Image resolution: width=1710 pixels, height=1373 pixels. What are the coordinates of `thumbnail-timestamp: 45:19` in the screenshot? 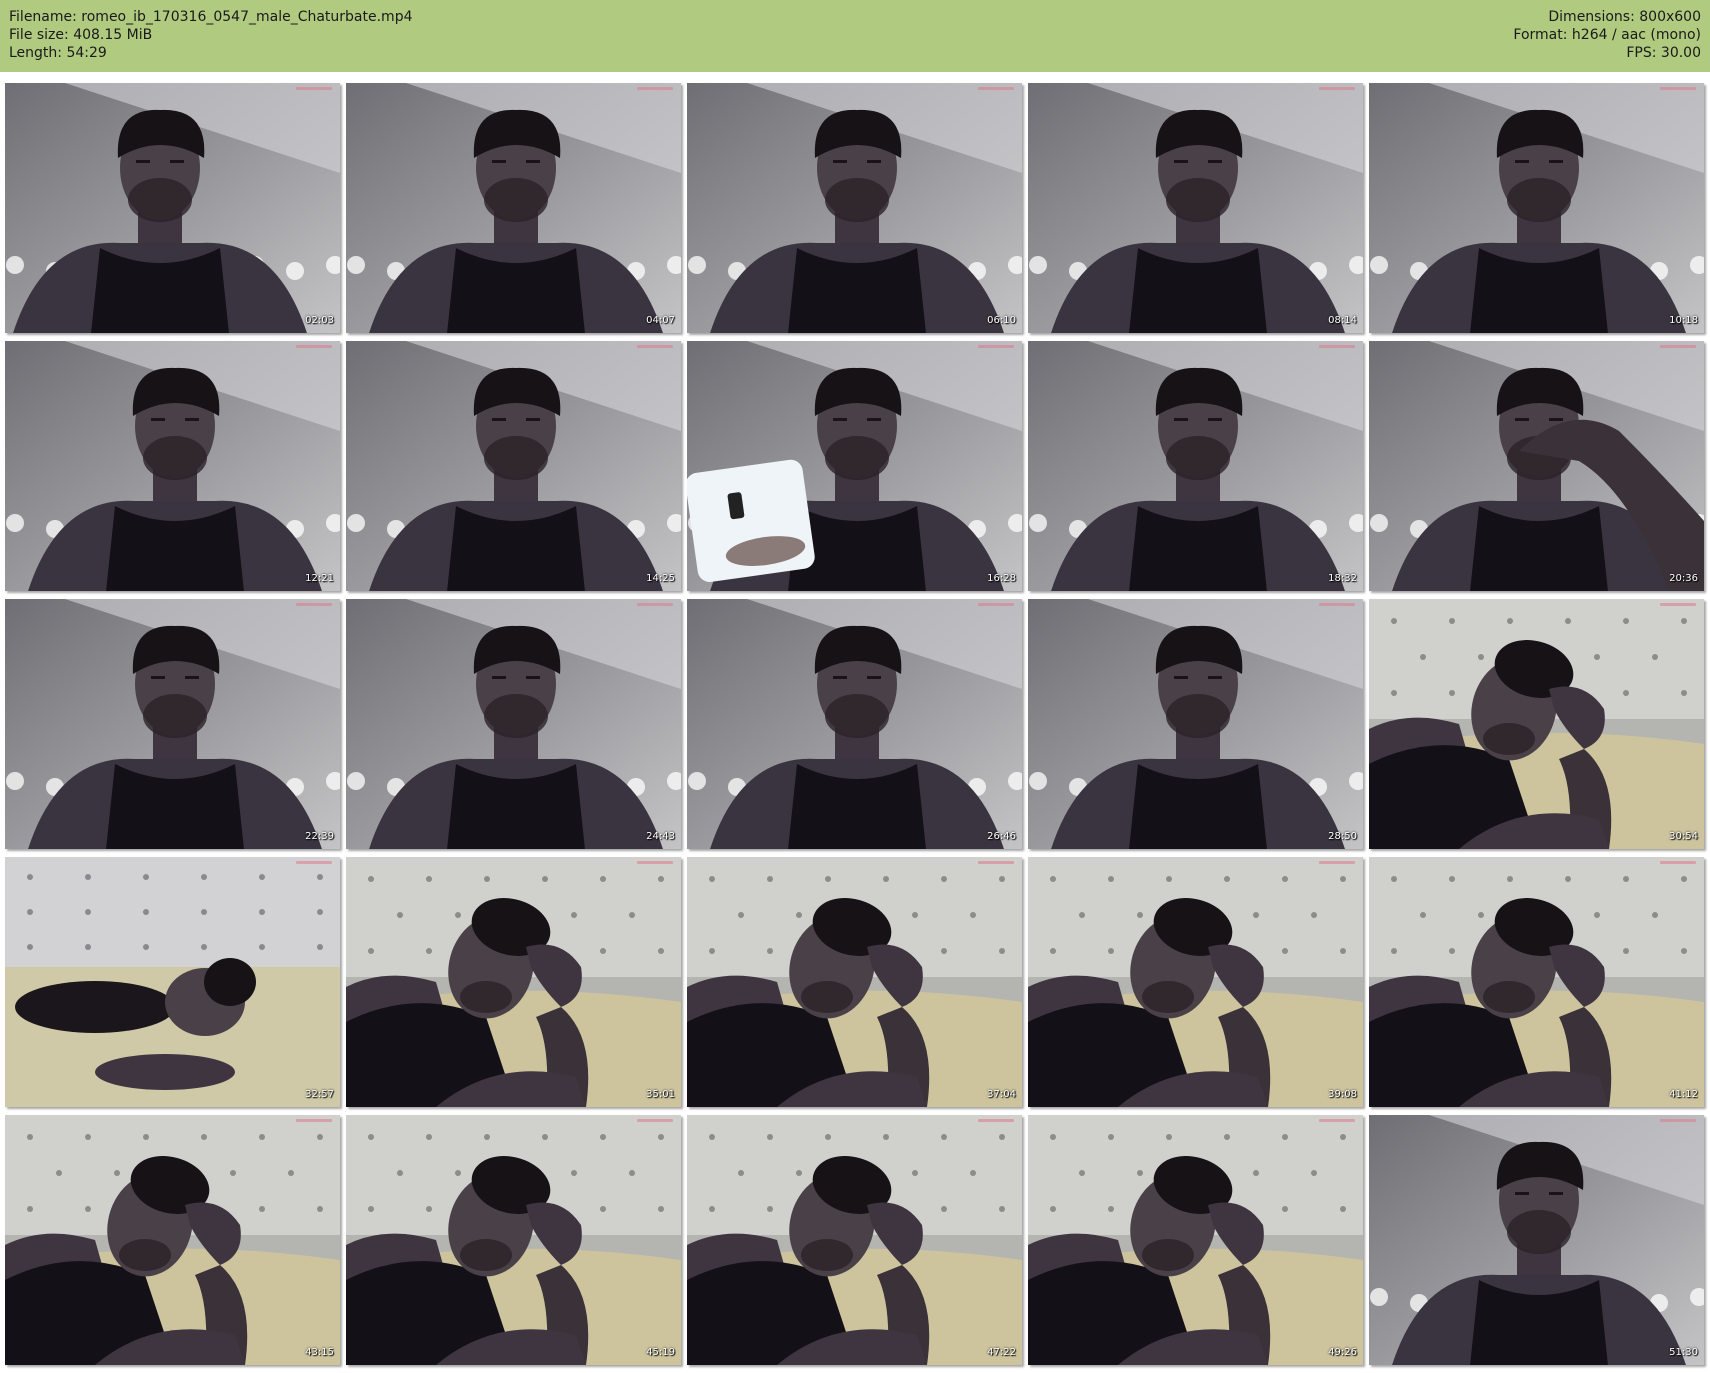 It's located at (660, 1352).